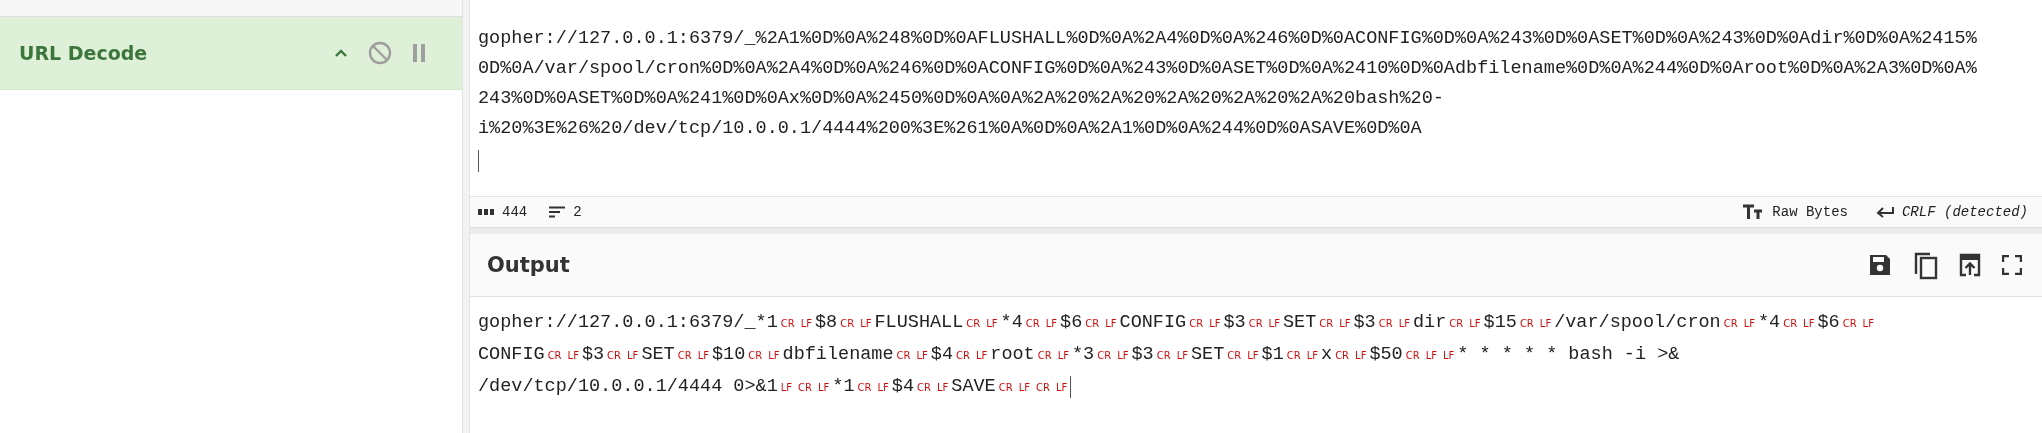 The width and height of the screenshot is (2042, 433). Describe the element at coordinates (1753, 212) in the screenshot. I see `text-size-icon` at that location.